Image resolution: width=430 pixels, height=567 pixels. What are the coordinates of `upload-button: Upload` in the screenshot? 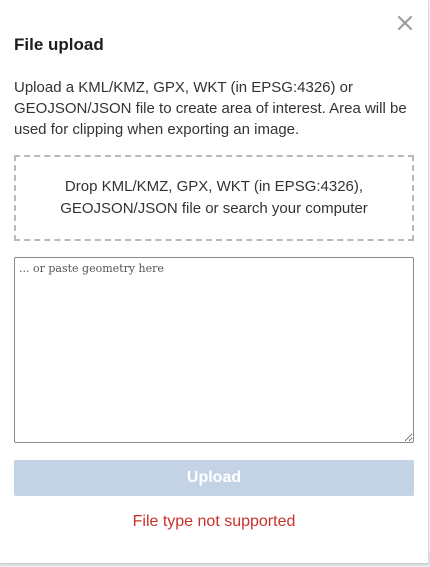 It's located at (214, 478).